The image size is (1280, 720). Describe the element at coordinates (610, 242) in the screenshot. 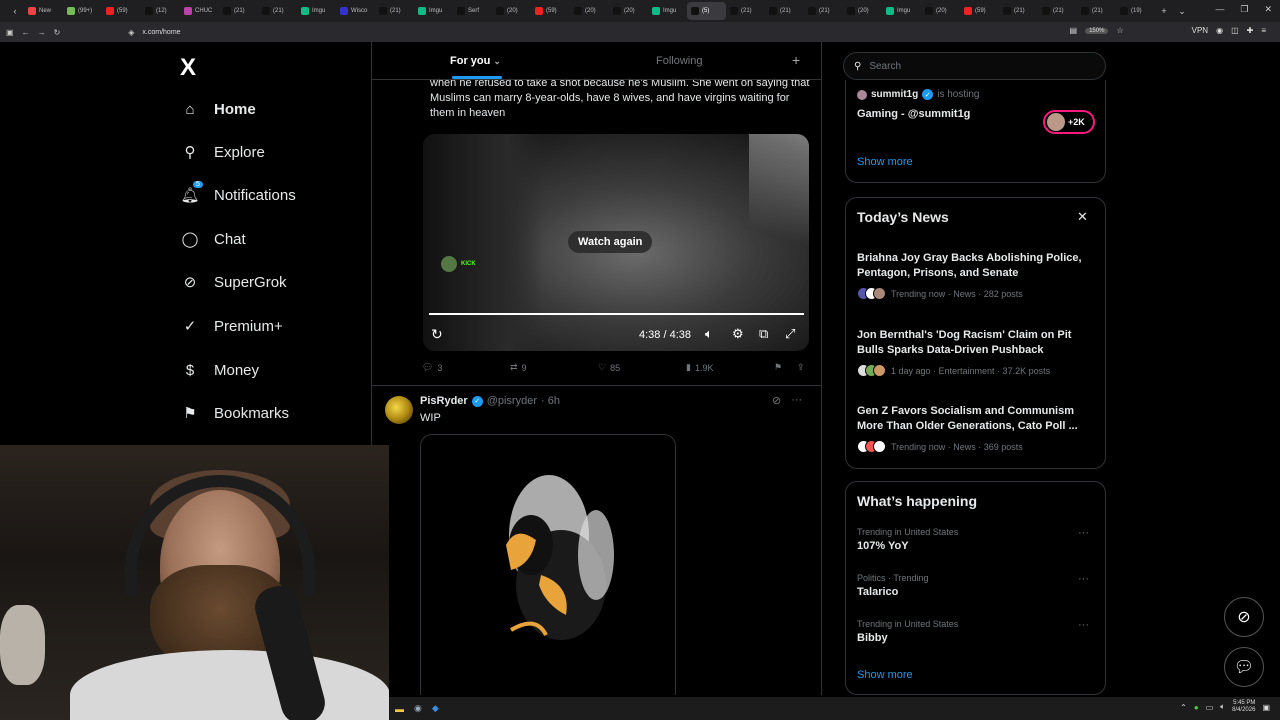

I see `watch-again-button: Watch again` at that location.